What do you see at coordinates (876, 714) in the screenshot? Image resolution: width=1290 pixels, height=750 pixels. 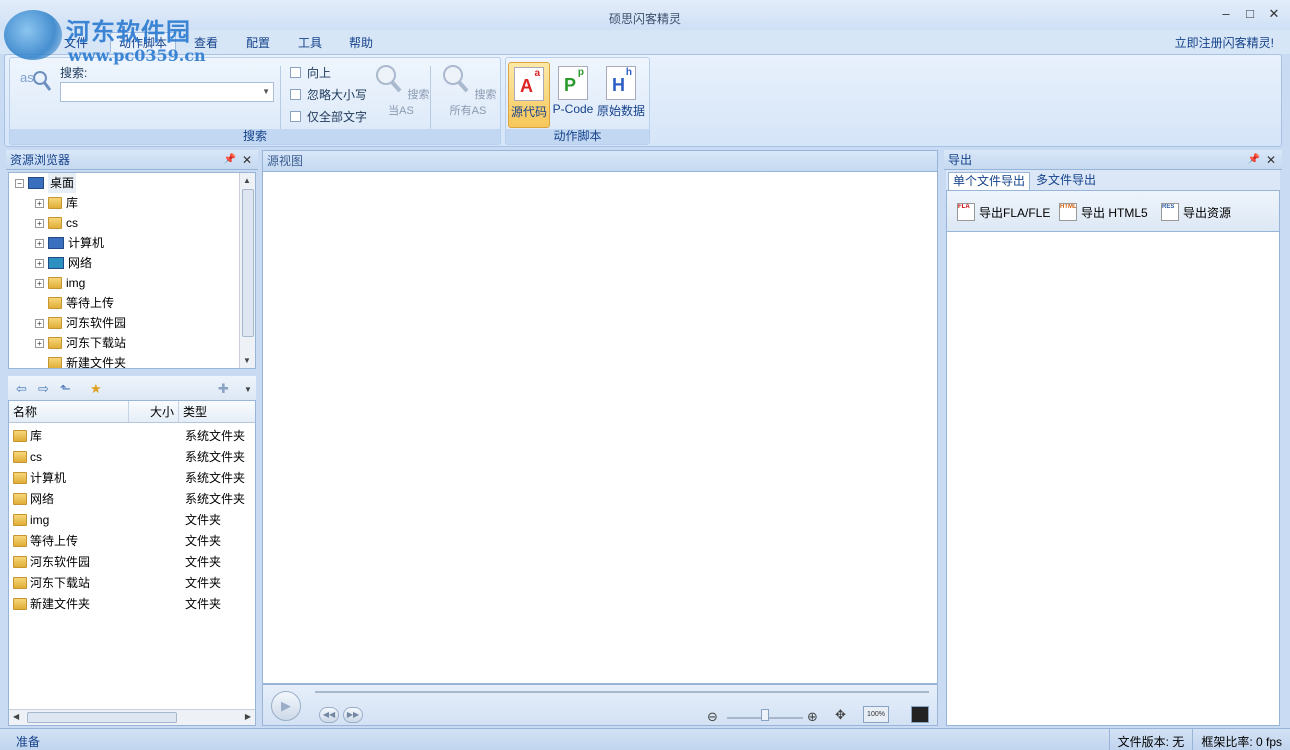 I see `zoom-100-icon: 100%` at bounding box center [876, 714].